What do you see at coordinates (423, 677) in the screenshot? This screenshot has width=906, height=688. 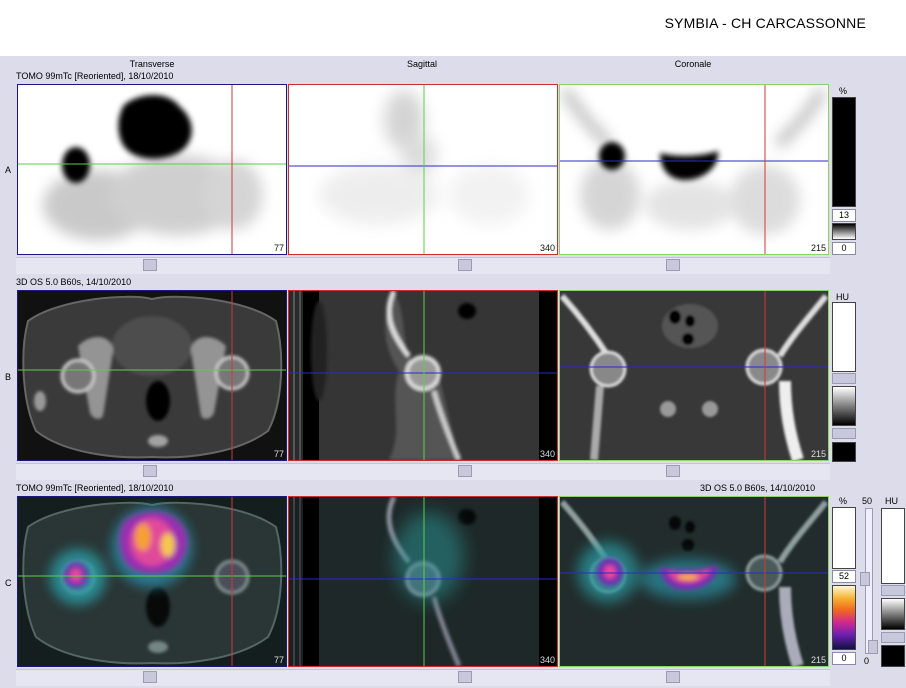 I see `scroll-strip-c` at bounding box center [423, 677].